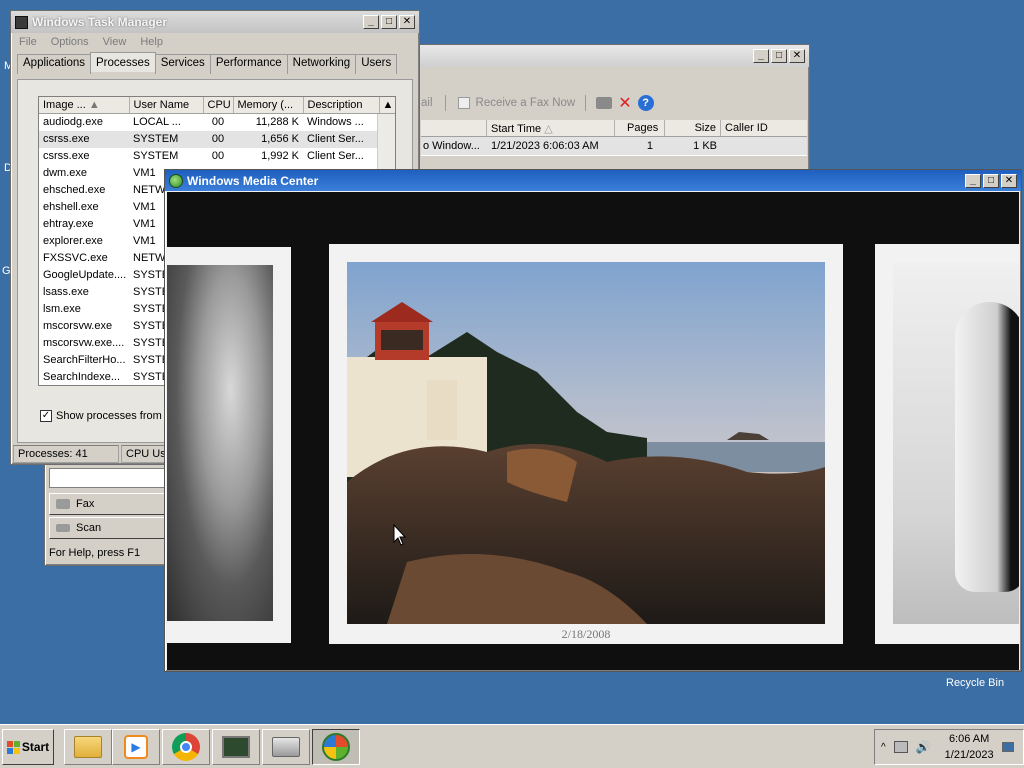  What do you see at coordinates (70, 42) in the screenshot?
I see `menu-options: Options` at bounding box center [70, 42].